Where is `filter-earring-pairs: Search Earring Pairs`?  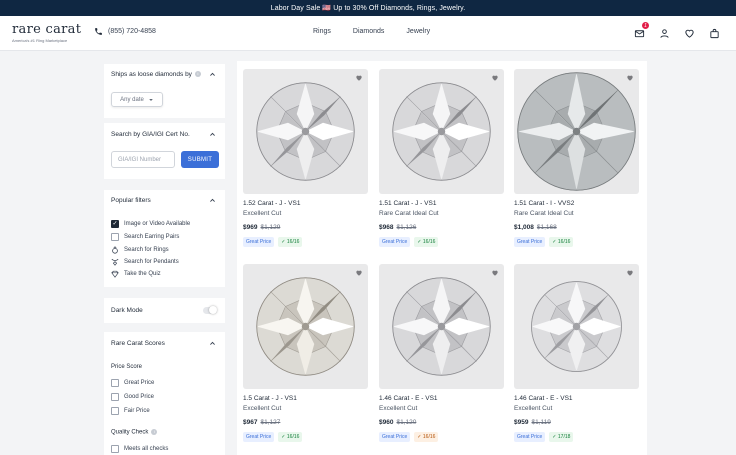 filter-earring-pairs: Search Earring Pairs is located at coordinates (145, 237).